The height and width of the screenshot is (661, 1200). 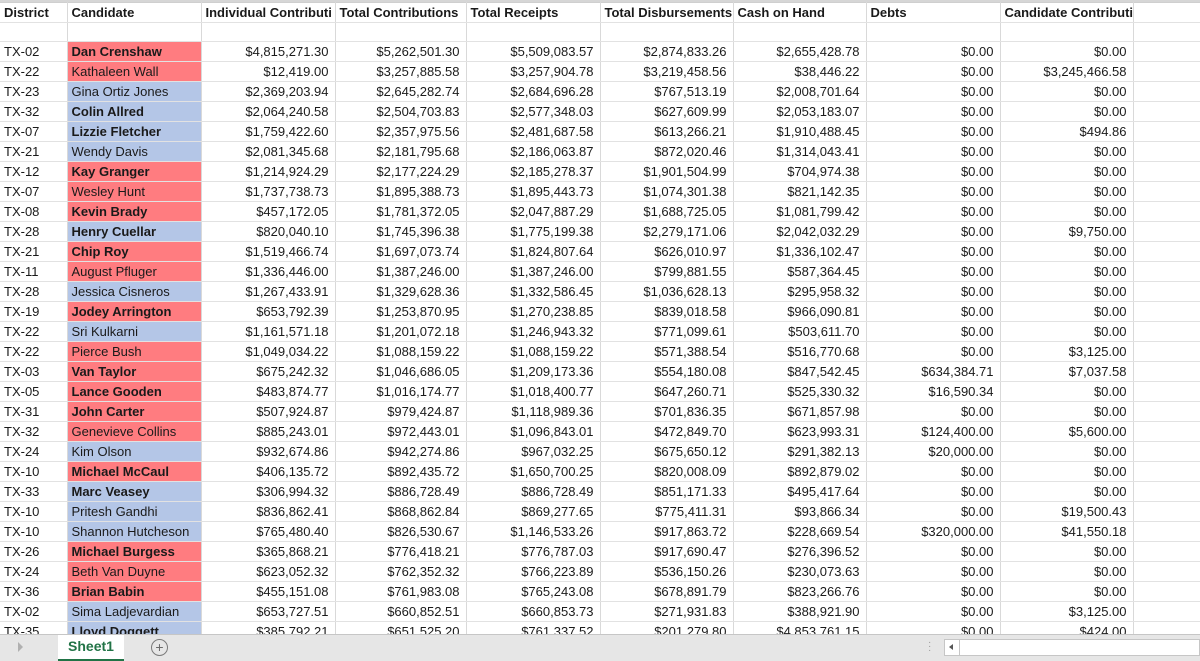 What do you see at coordinates (933, 451) in the screenshot?
I see `debts-cell: $20,000.00` at bounding box center [933, 451].